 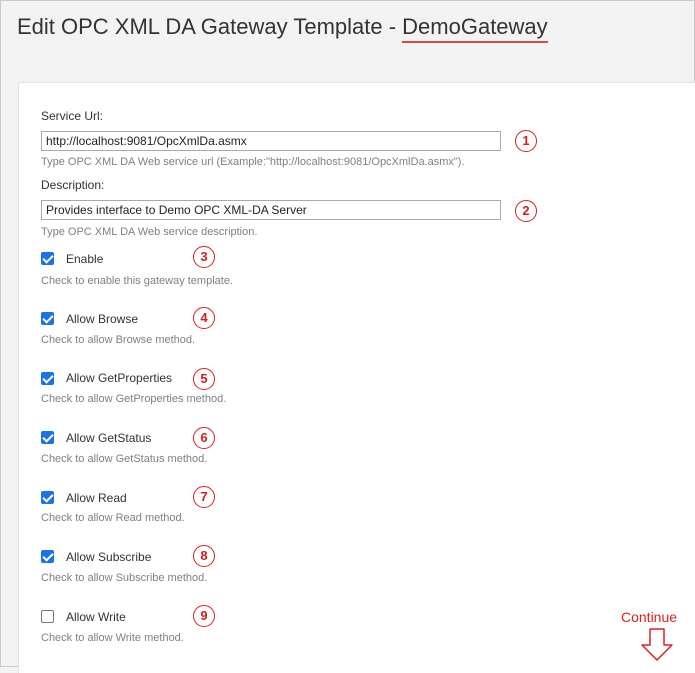 I want to click on marker-badge: 3, so click(x=204, y=257).